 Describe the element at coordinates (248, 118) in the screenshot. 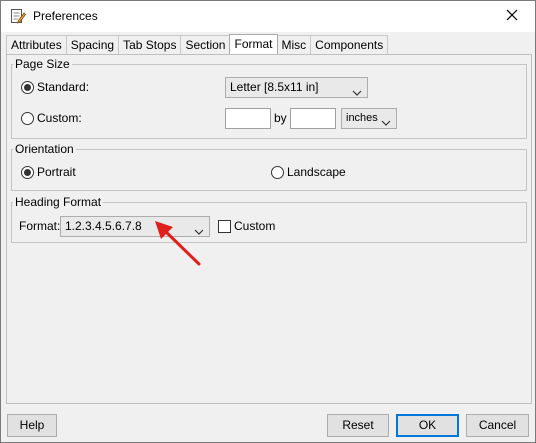

I see `custom-width-input` at that location.